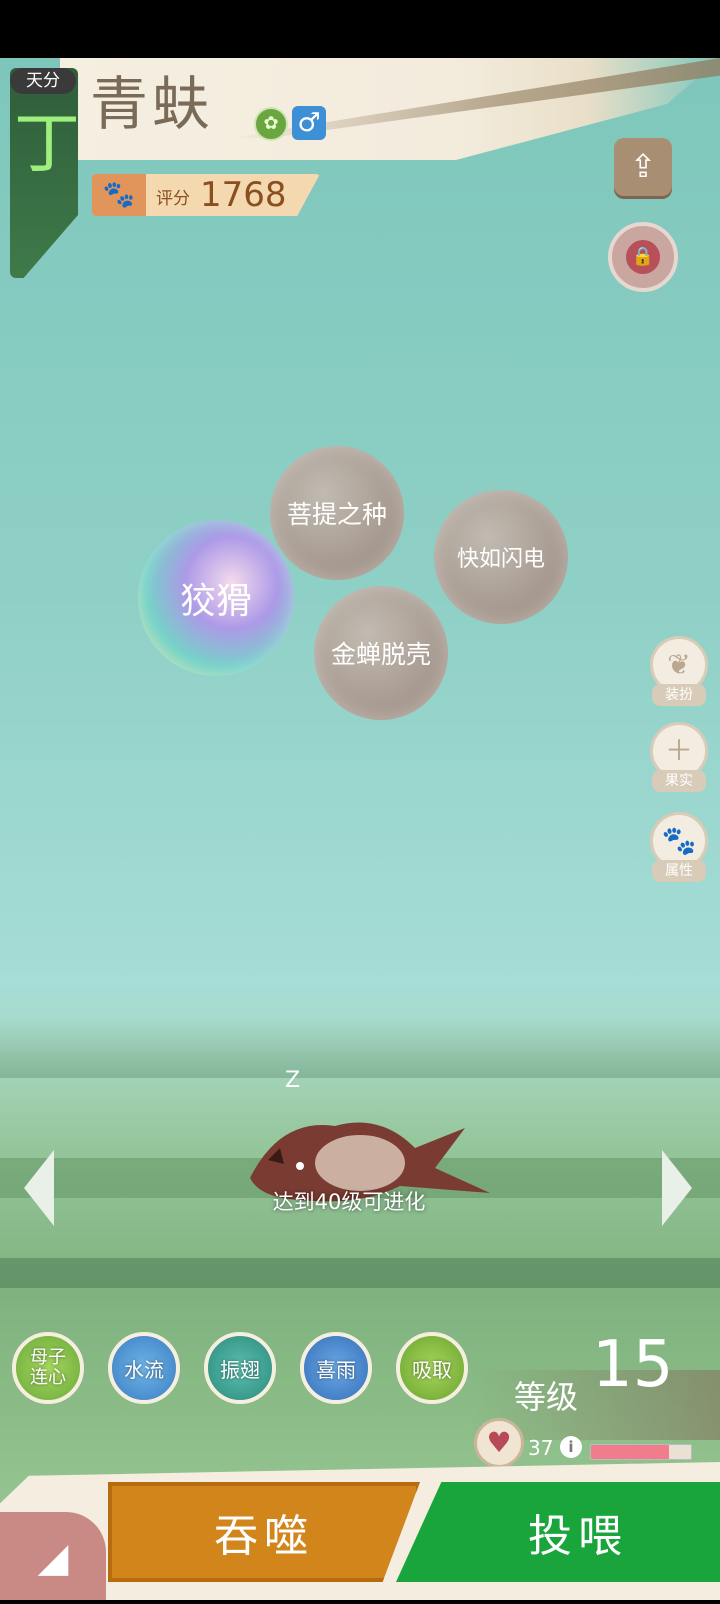 This screenshot has height=1604, width=720. I want to click on skill-button: 振翅, so click(240, 1368).